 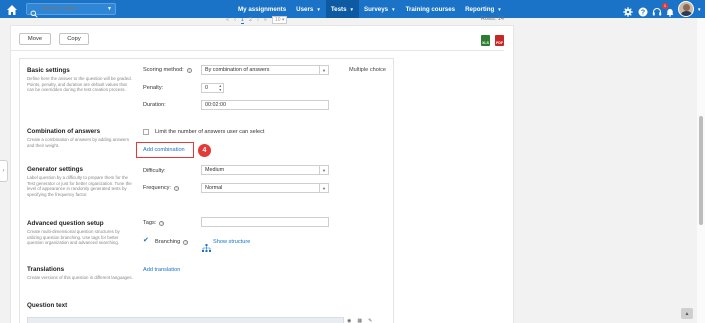 I want to click on duration-value: 00:02:00, so click(x=215, y=105).